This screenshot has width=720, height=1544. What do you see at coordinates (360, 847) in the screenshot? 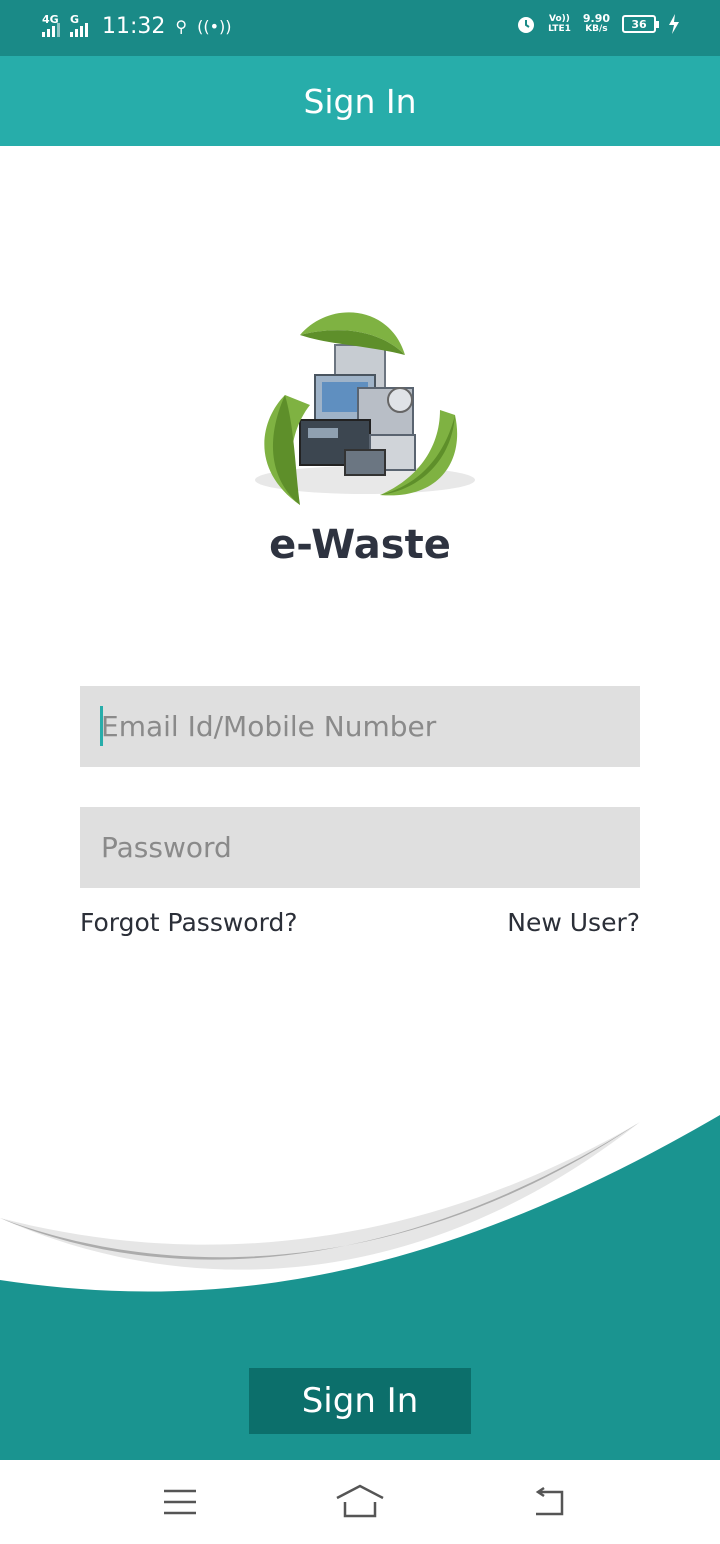
I see `password-field` at bounding box center [360, 847].